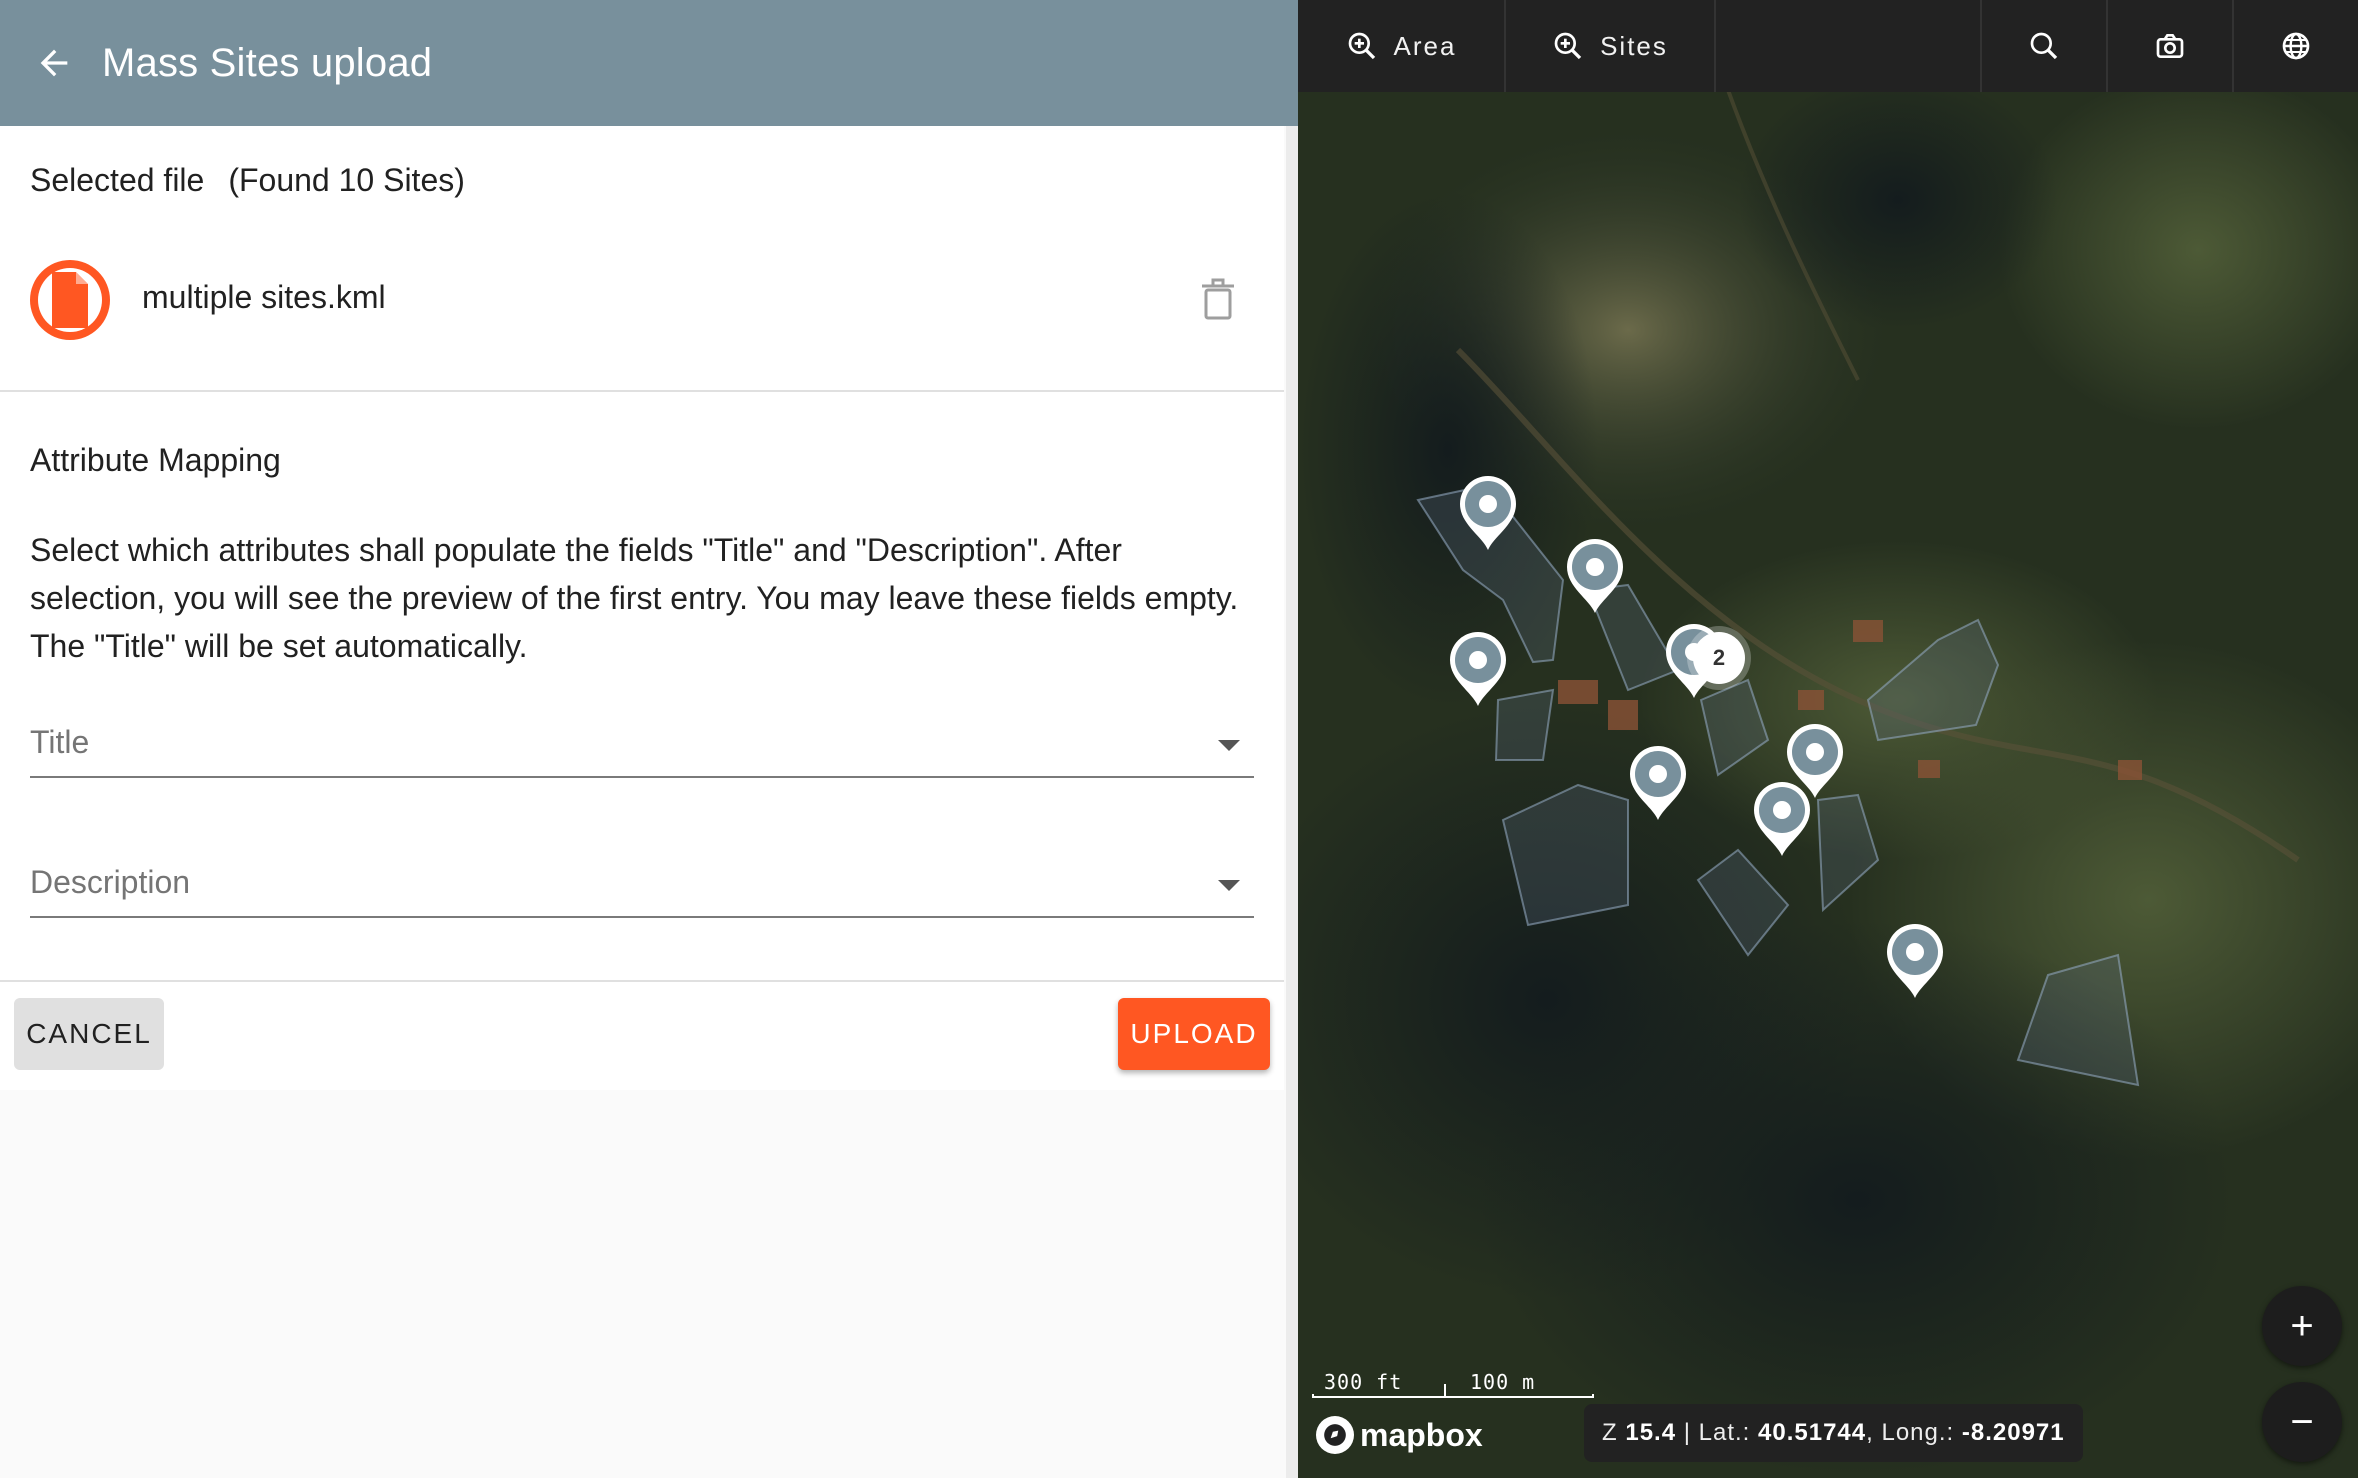 The width and height of the screenshot is (2358, 1478). I want to click on search-icon, so click(2044, 46).